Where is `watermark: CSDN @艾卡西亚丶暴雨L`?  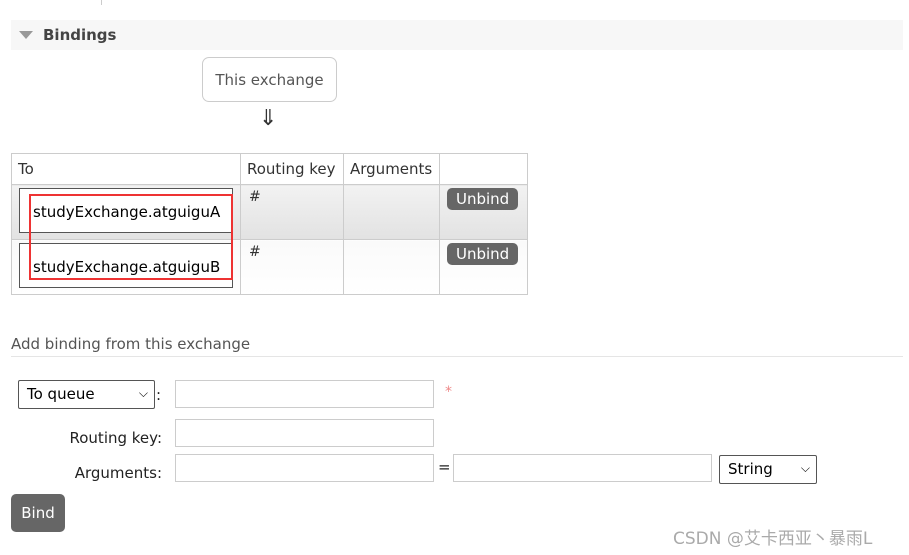
watermark: CSDN @艾卡西亚丶暴雨L is located at coordinates (773, 539).